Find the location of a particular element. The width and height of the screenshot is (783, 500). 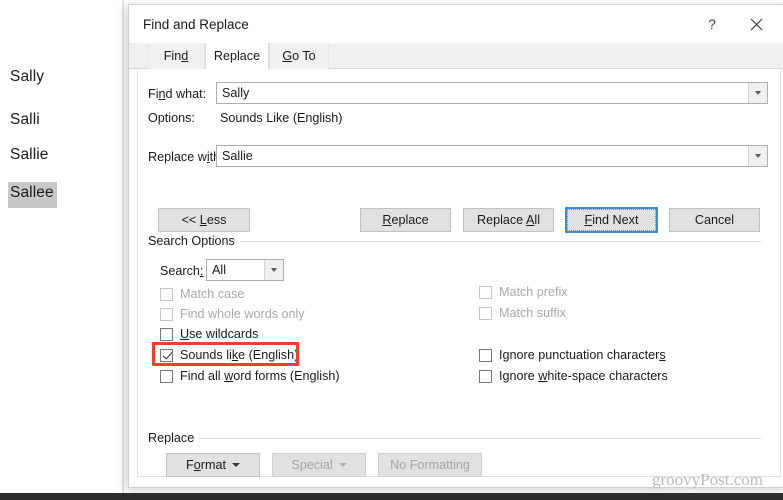

find-what-dropdown-arrow is located at coordinates (757, 93).